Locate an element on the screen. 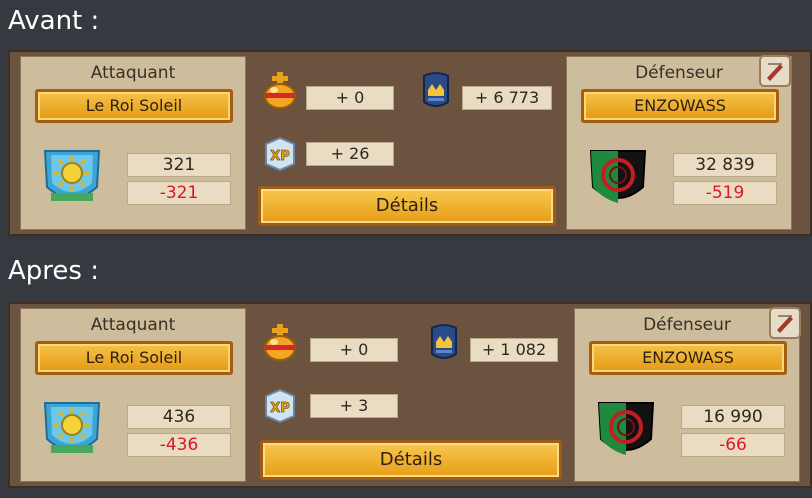  attacker-score: 321 is located at coordinates (179, 165).